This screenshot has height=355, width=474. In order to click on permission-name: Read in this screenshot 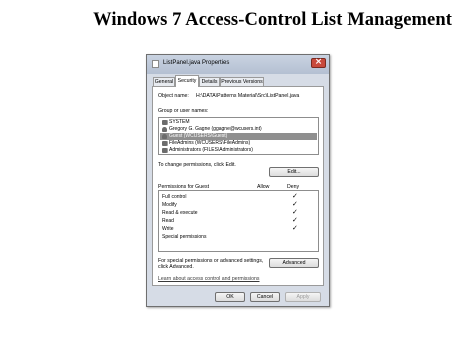, I will do `click(168, 221)`.